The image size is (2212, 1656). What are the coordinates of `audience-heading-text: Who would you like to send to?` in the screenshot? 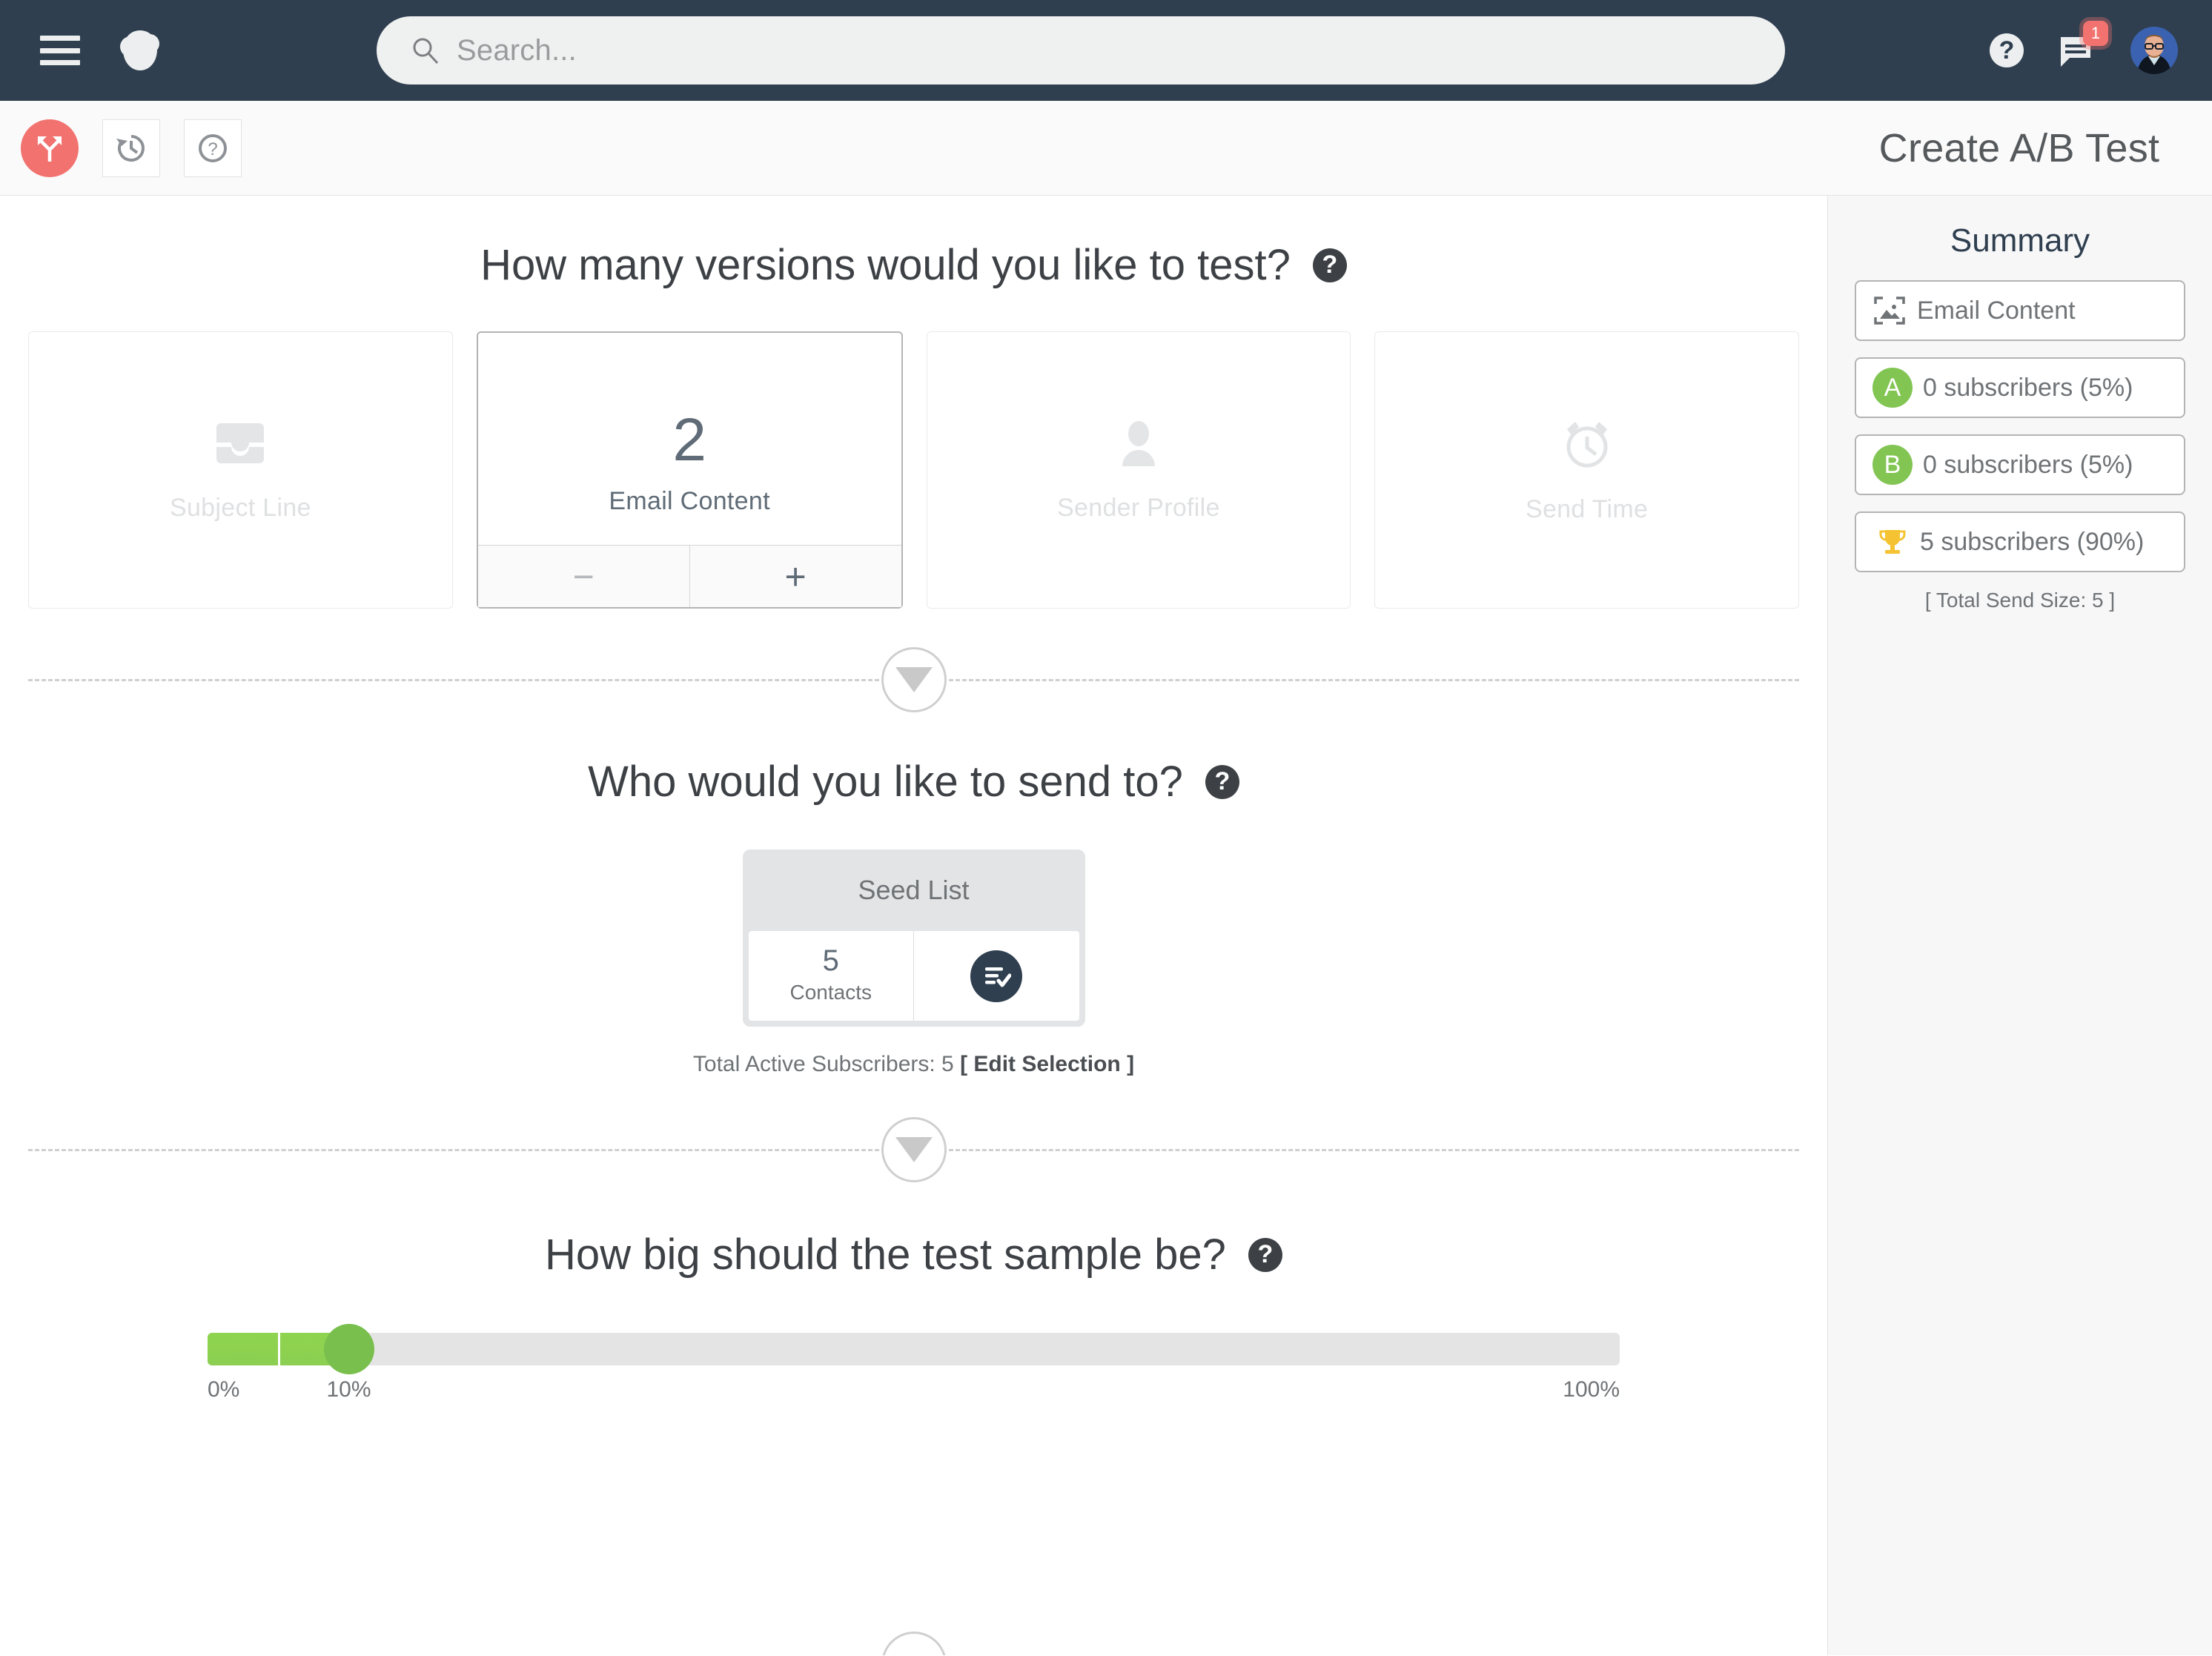 It's located at (885, 782).